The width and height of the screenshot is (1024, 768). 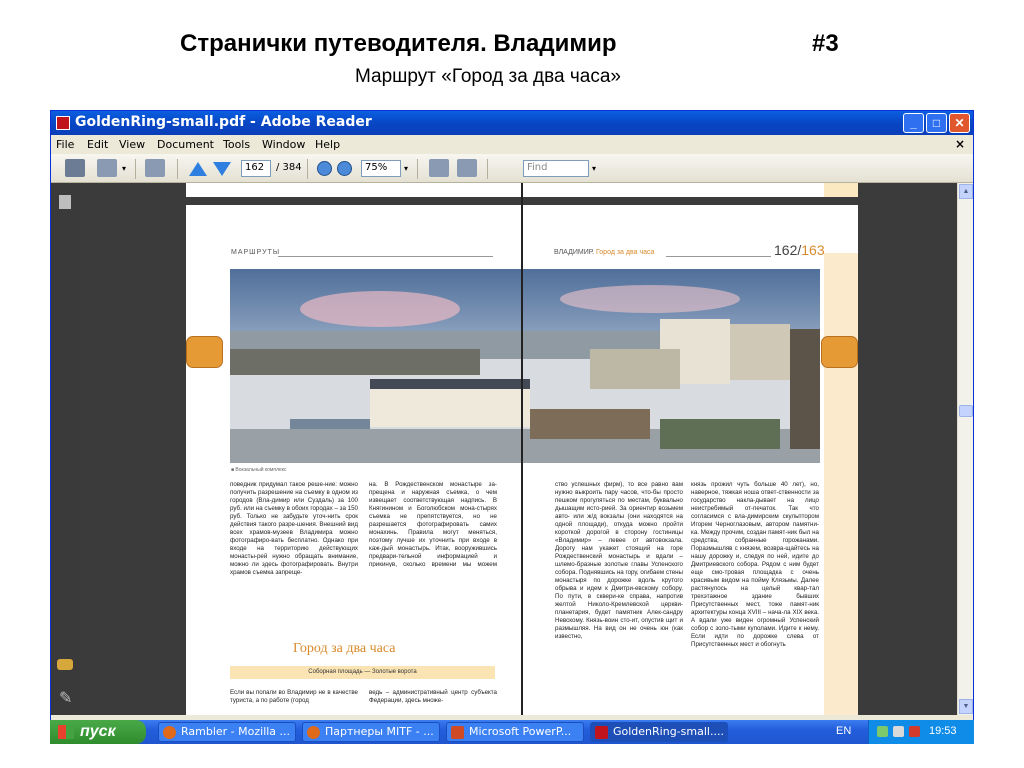 What do you see at coordinates (966, 411) in the screenshot?
I see `scroll-thumb` at bounding box center [966, 411].